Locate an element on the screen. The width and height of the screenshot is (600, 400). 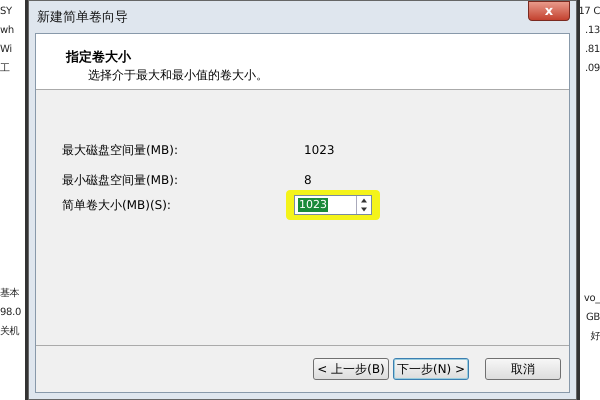
background-text: 工 is located at coordinates (5, 69).